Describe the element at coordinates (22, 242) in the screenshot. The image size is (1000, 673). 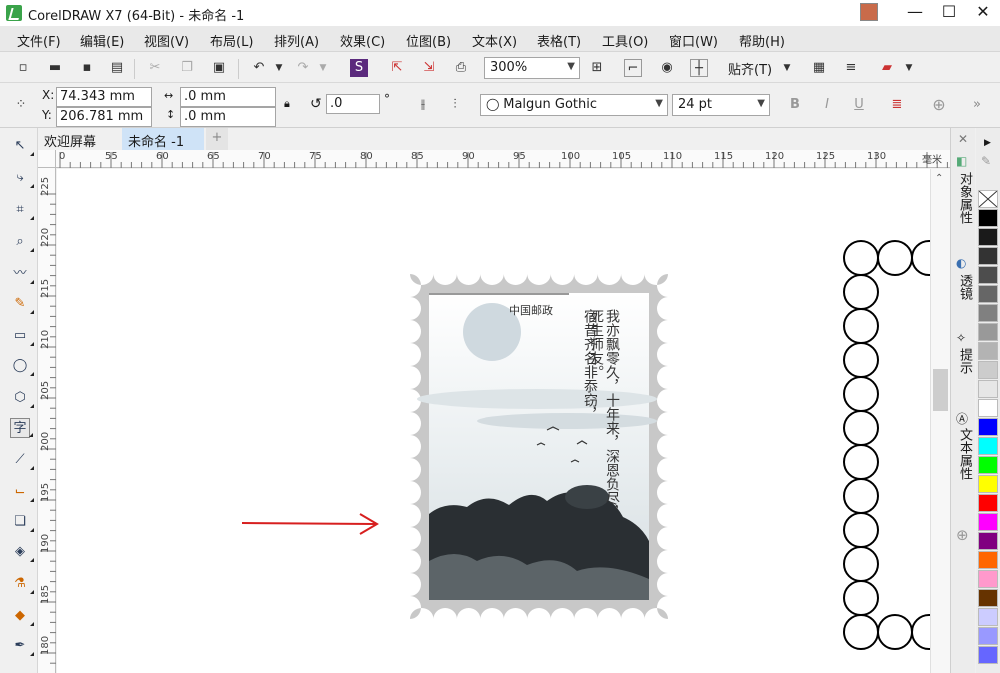
I see `zoom-tool-icon: ⌕` at that location.